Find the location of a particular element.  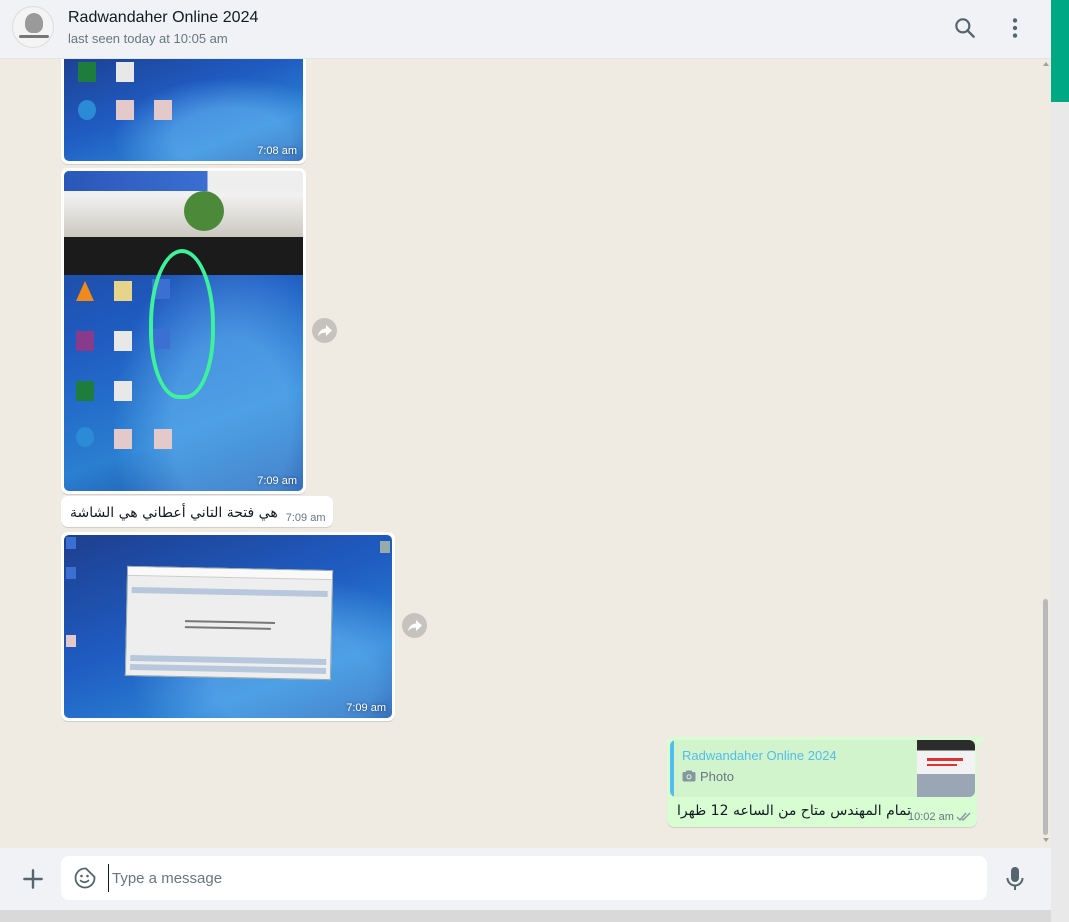

menu-button is located at coordinates (1015, 28).